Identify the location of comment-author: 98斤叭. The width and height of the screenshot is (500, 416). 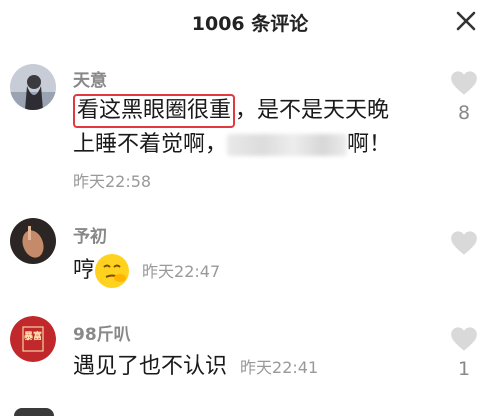
(102, 332).